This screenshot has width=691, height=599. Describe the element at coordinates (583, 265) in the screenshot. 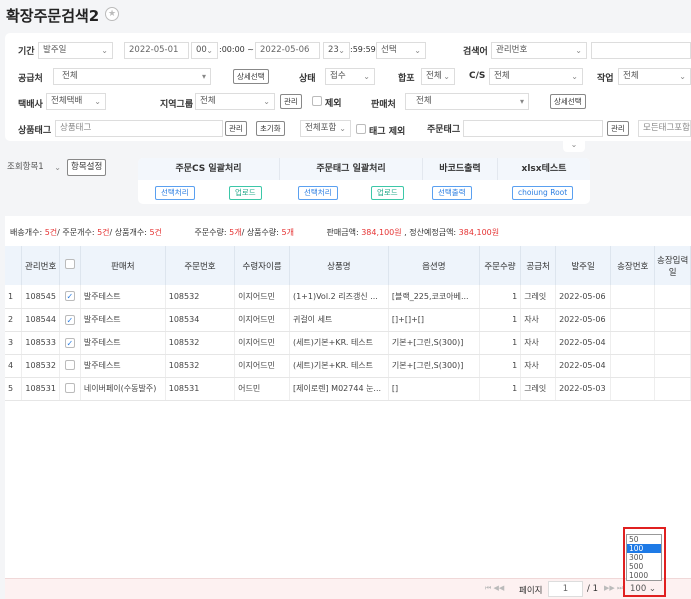

I see `column-header: 발주일` at that location.